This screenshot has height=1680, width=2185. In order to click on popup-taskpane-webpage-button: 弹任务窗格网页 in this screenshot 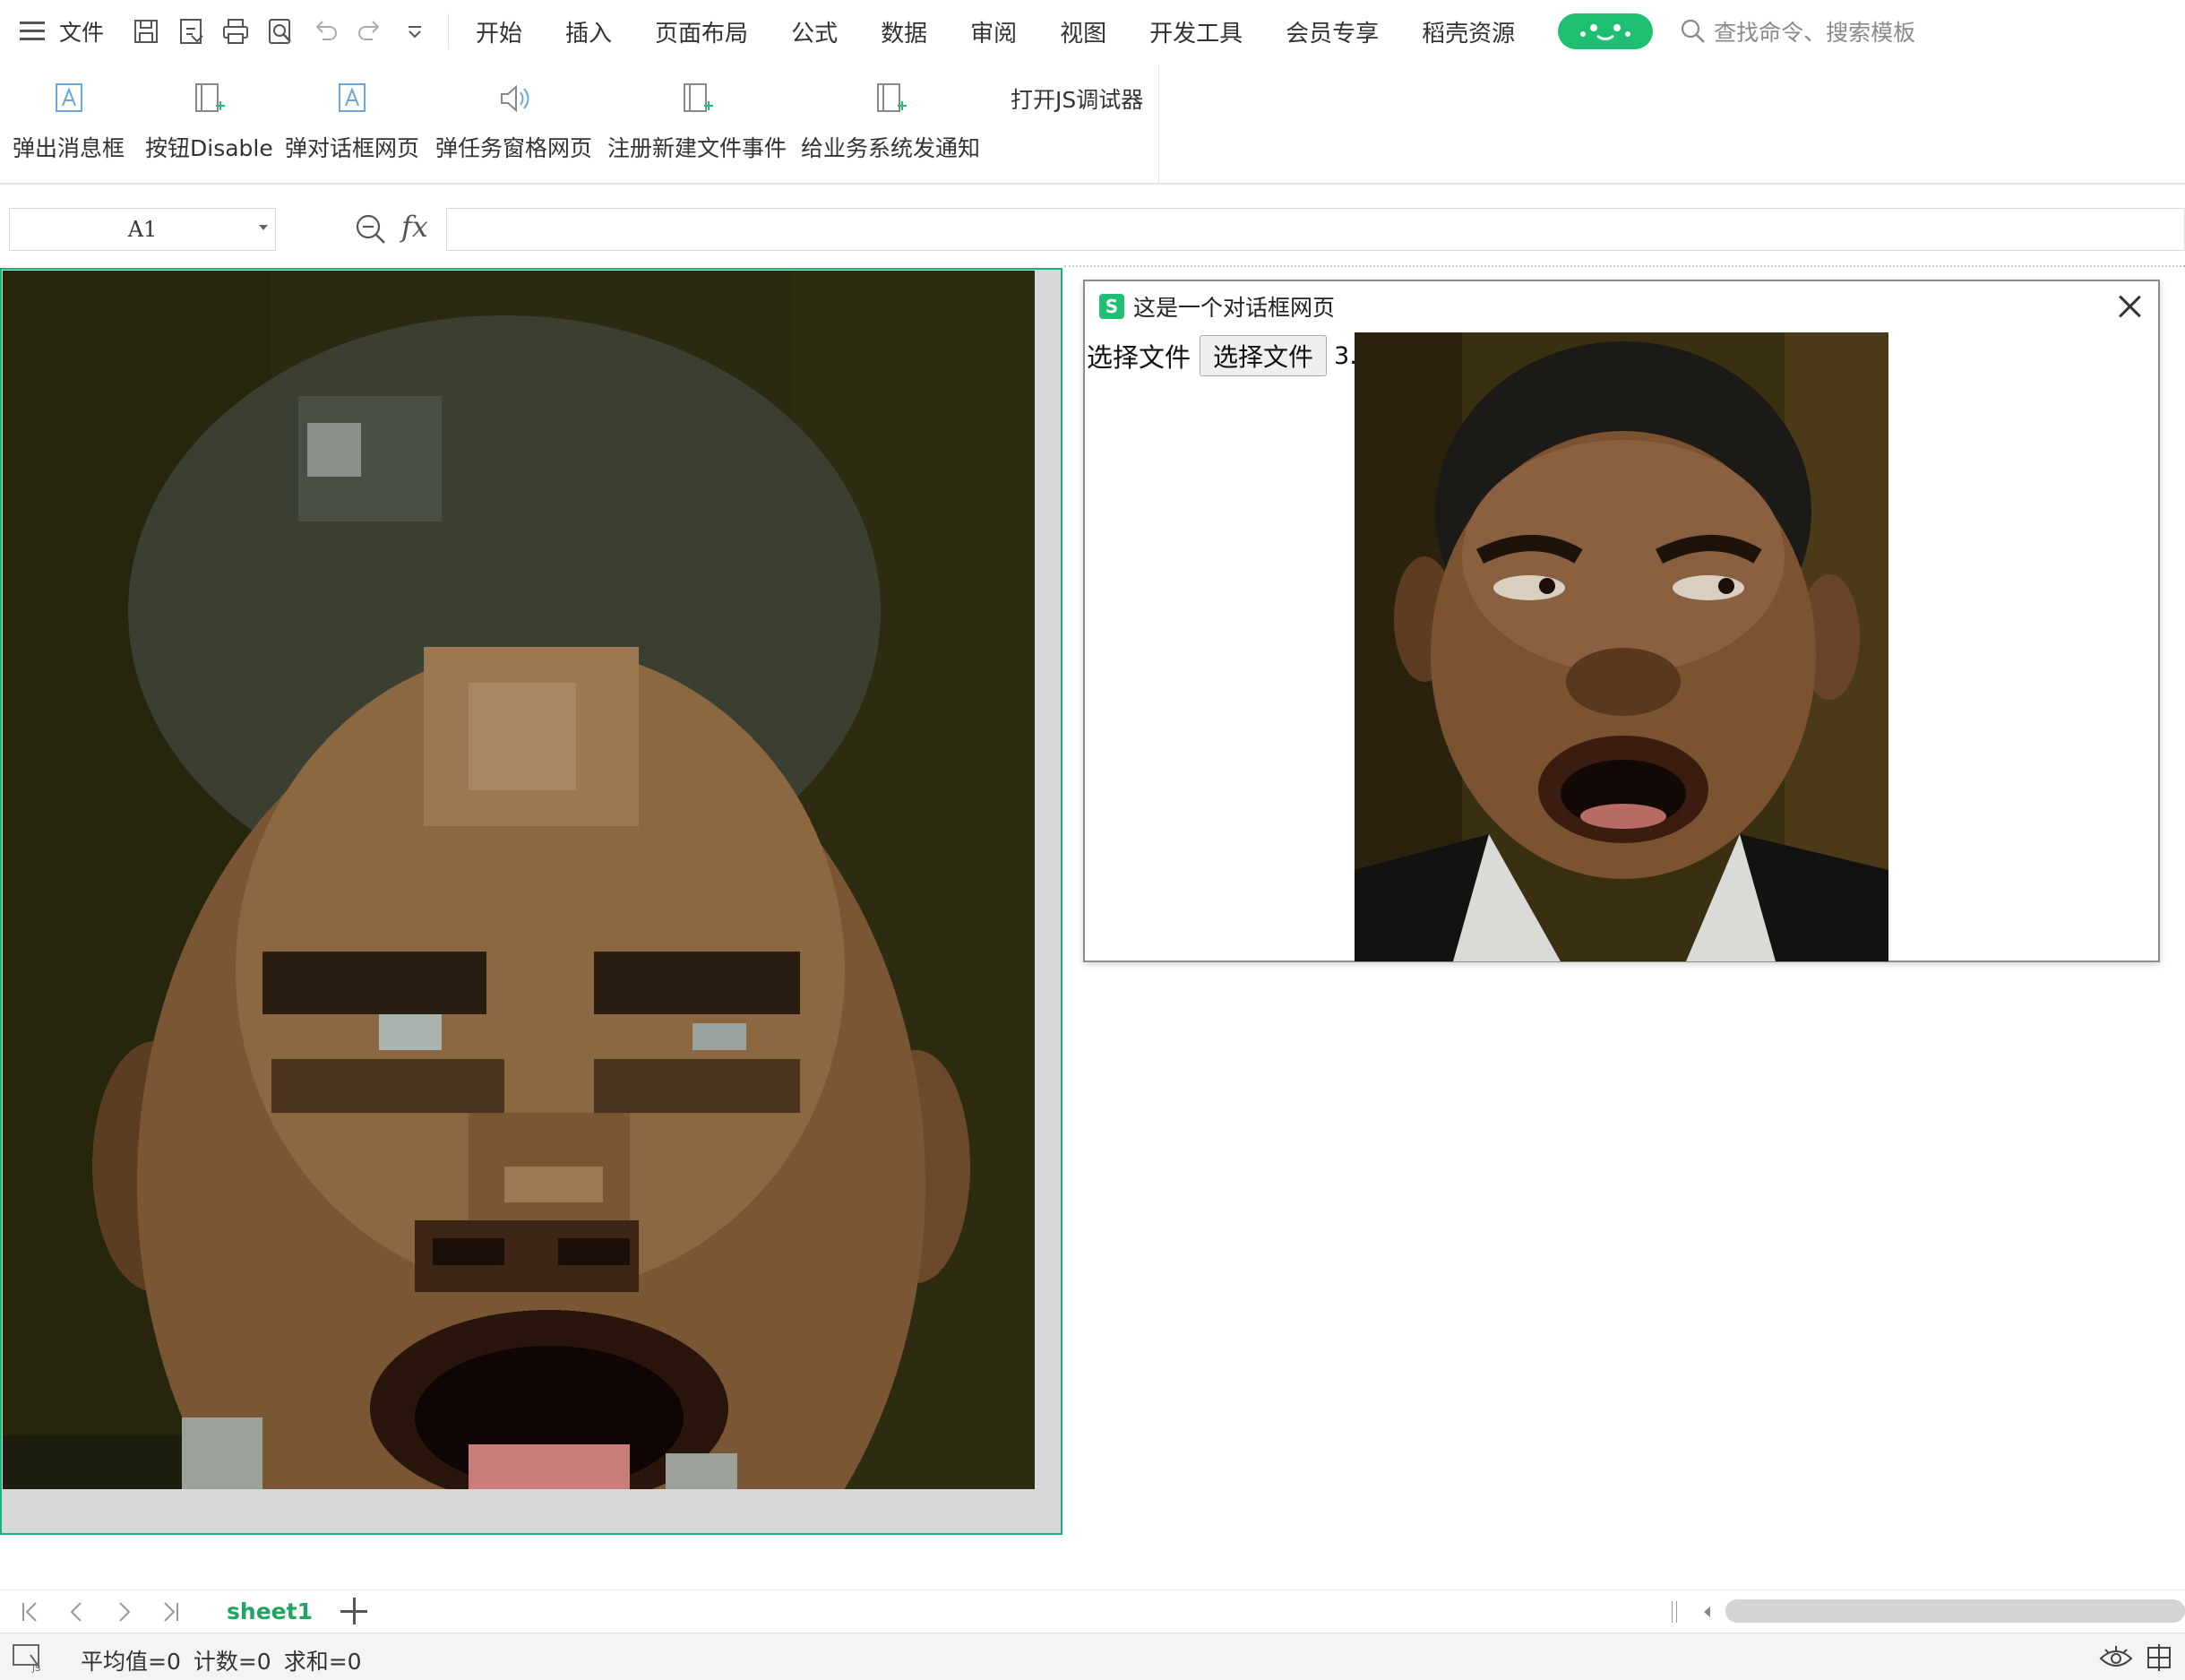, I will do `click(513, 122)`.